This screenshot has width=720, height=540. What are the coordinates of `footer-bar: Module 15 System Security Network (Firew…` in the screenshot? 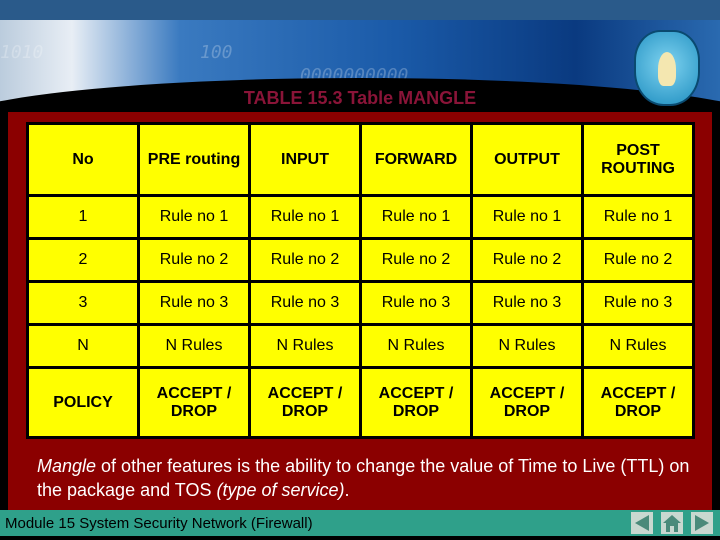 It's located at (360, 523).